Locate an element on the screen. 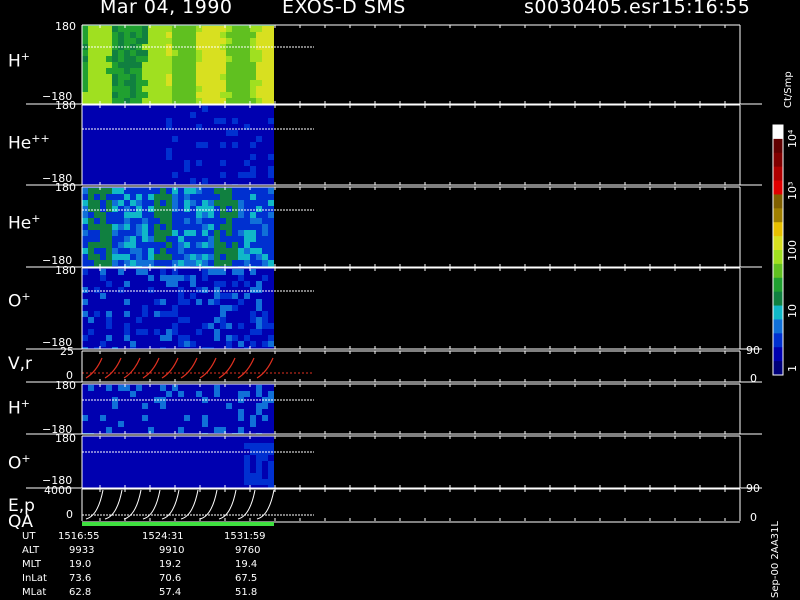 This screenshot has height=600, width=800. colorbar-tick: 100 is located at coordinates (792, 250).